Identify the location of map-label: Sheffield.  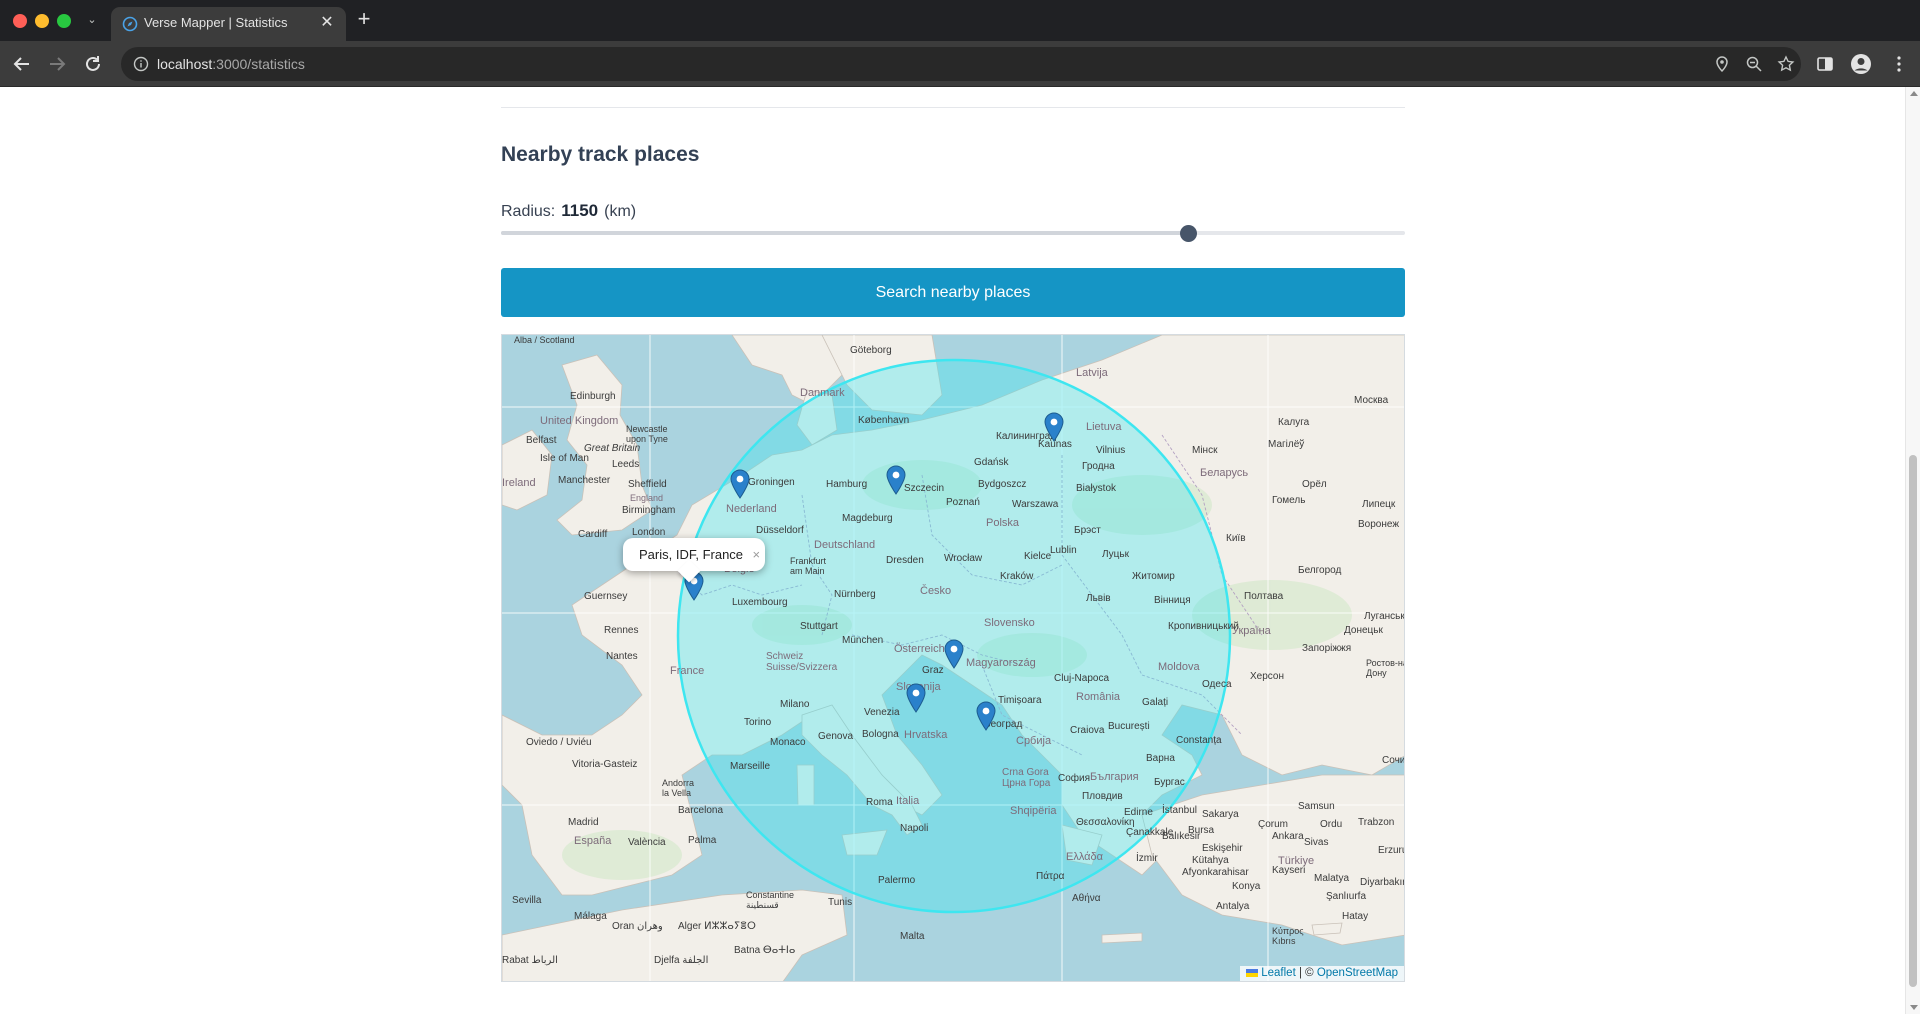
(647, 484).